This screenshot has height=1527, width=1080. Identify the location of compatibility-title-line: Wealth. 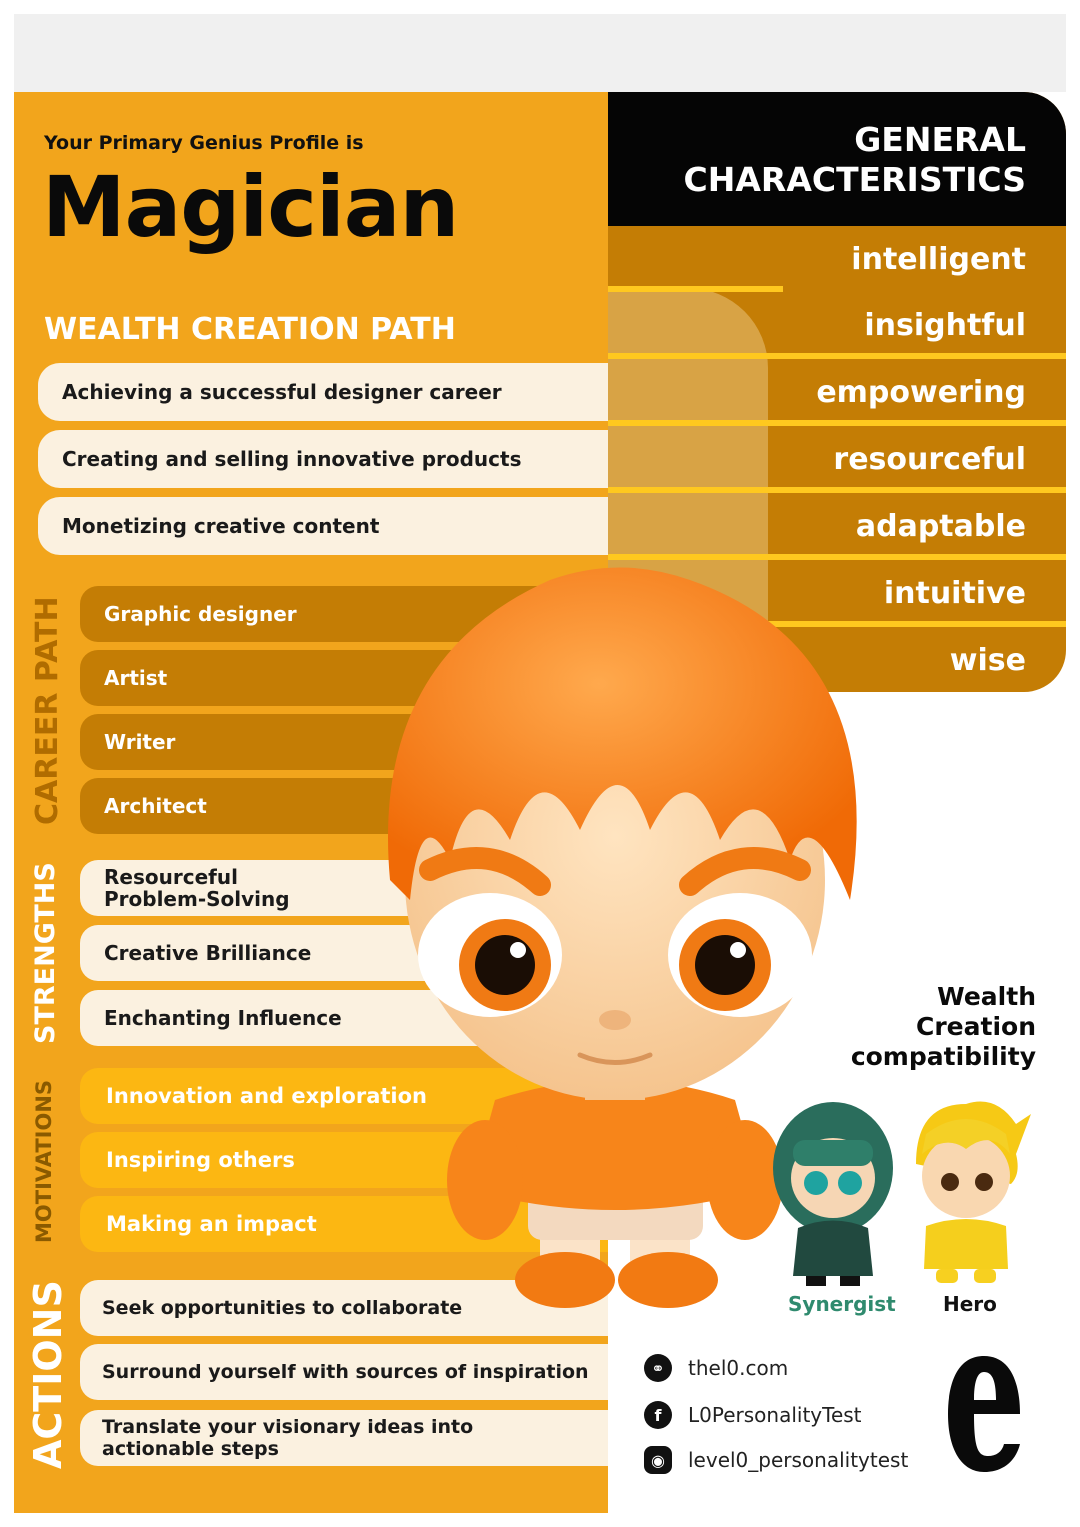
(986, 996).